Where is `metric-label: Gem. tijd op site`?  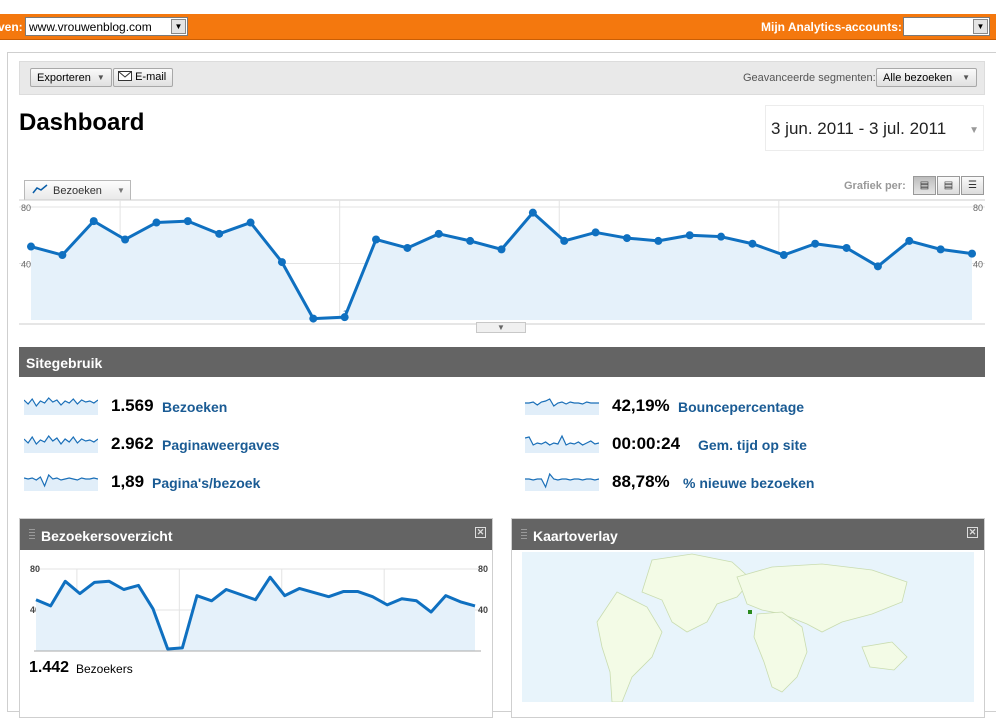
metric-label: Gem. tijd op site is located at coordinates (752, 445).